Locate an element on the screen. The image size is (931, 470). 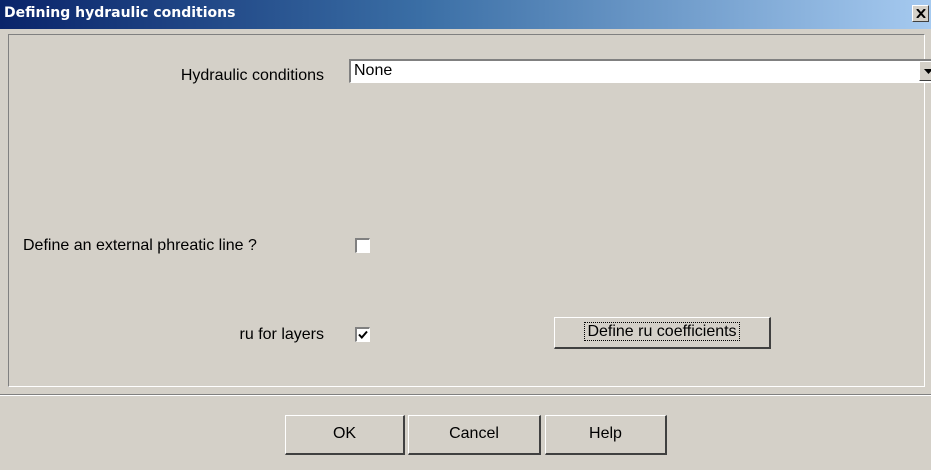
close-icon is located at coordinates (921, 13).